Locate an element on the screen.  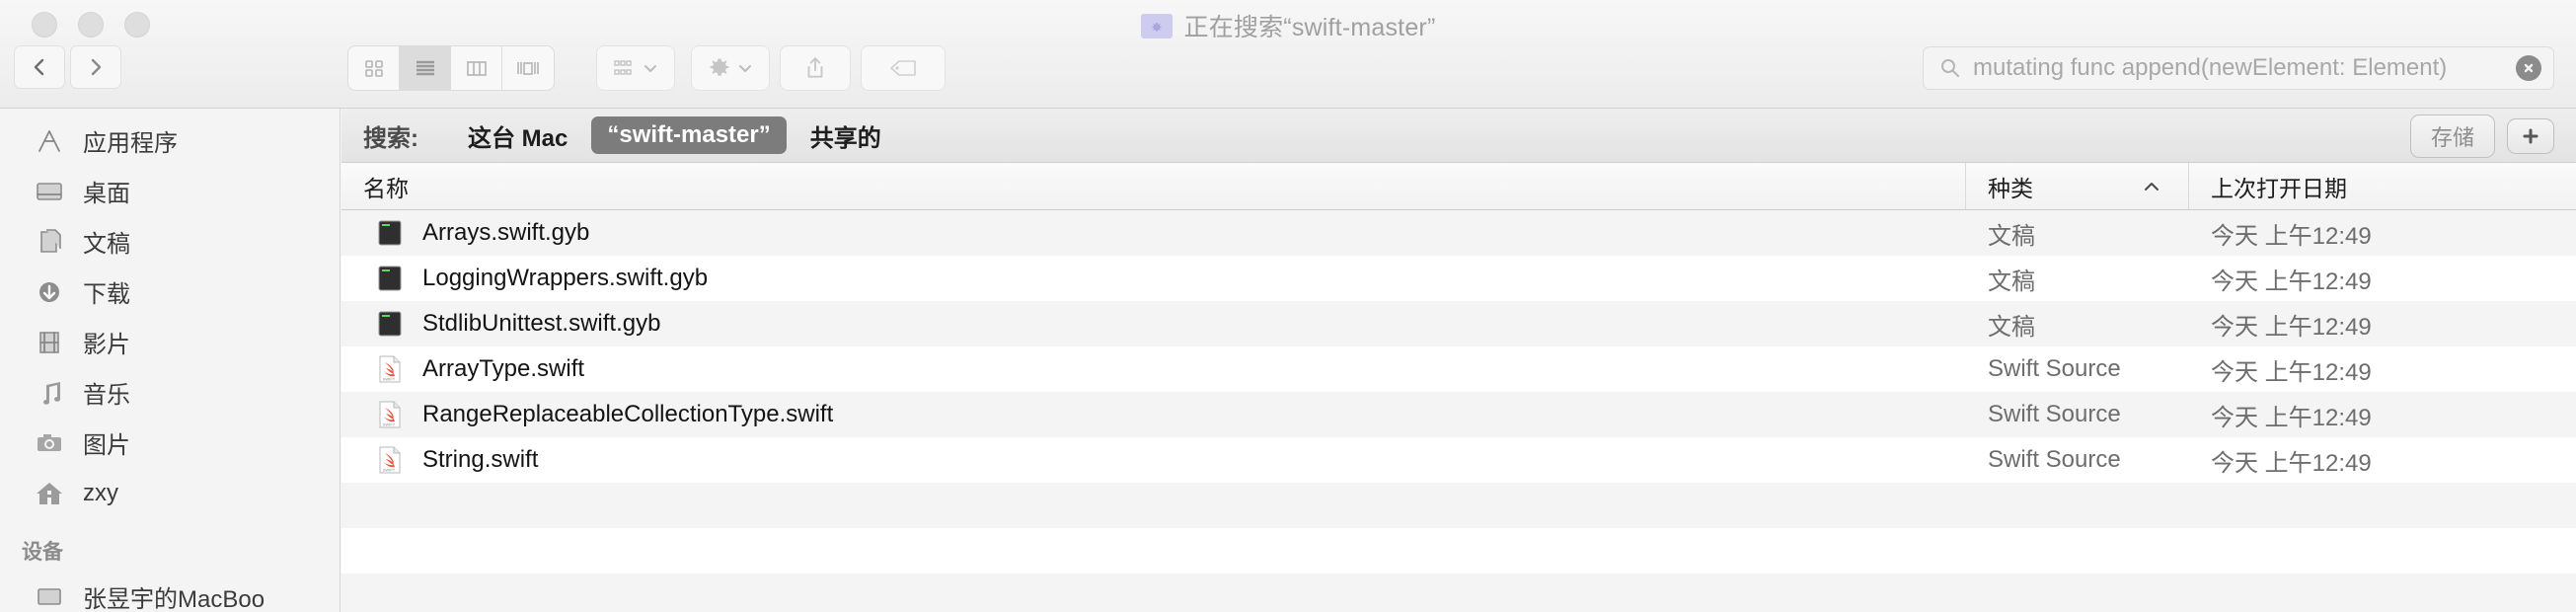
share-button is located at coordinates (815, 68).